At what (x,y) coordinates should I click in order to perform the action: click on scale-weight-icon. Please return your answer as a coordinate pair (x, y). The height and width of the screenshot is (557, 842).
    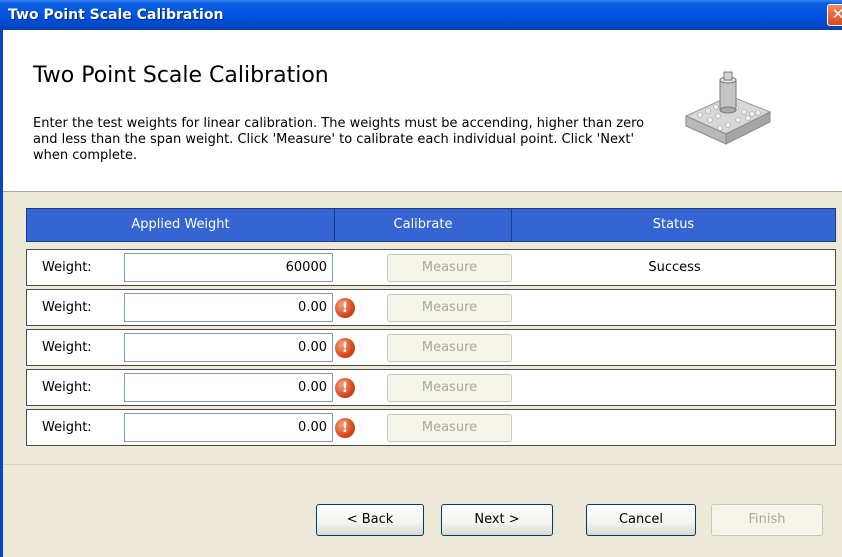
    Looking at the image, I should click on (728, 108).